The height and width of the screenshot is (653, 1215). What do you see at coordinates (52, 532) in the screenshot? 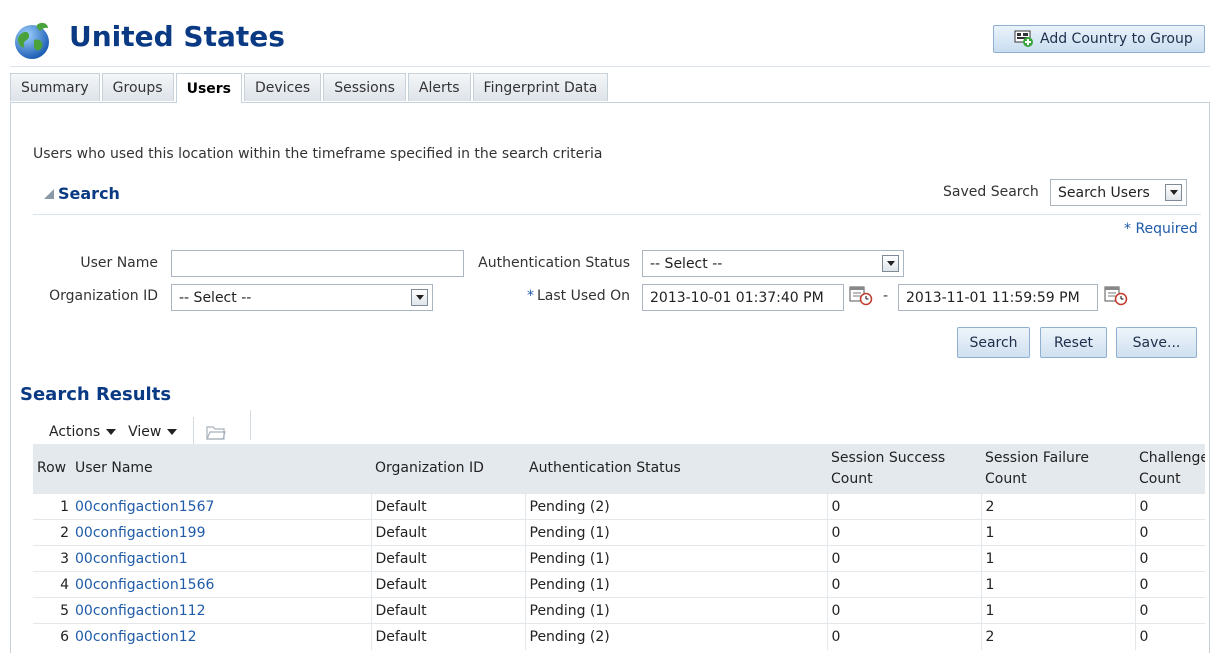
I see `row-number: 2` at bounding box center [52, 532].